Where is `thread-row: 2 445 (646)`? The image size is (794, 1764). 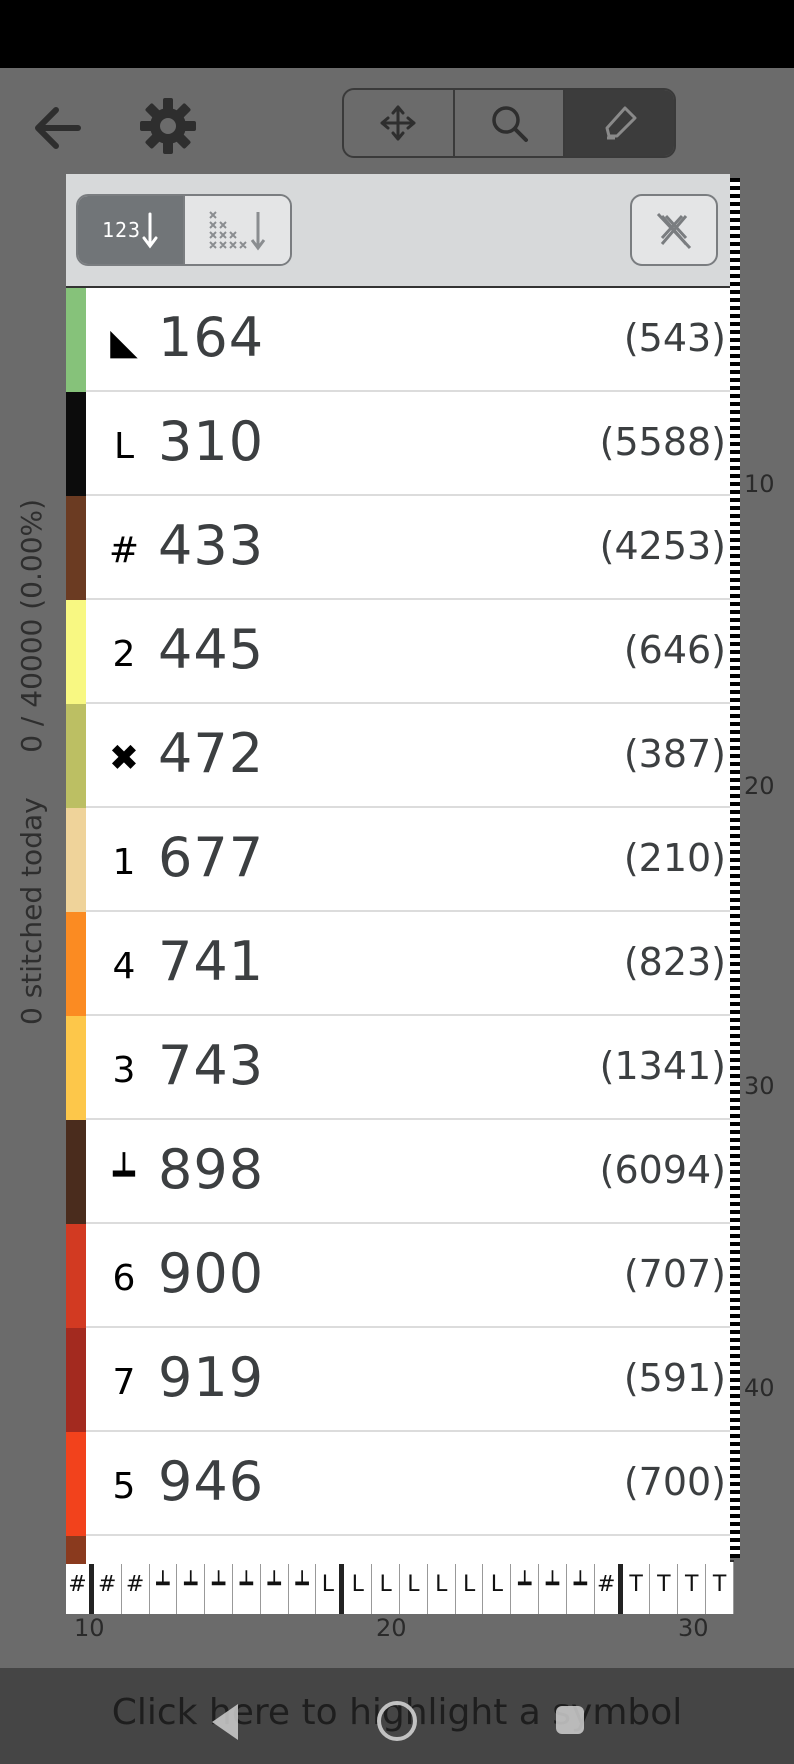
thread-row: 2 445 (646) is located at coordinates (398, 652).